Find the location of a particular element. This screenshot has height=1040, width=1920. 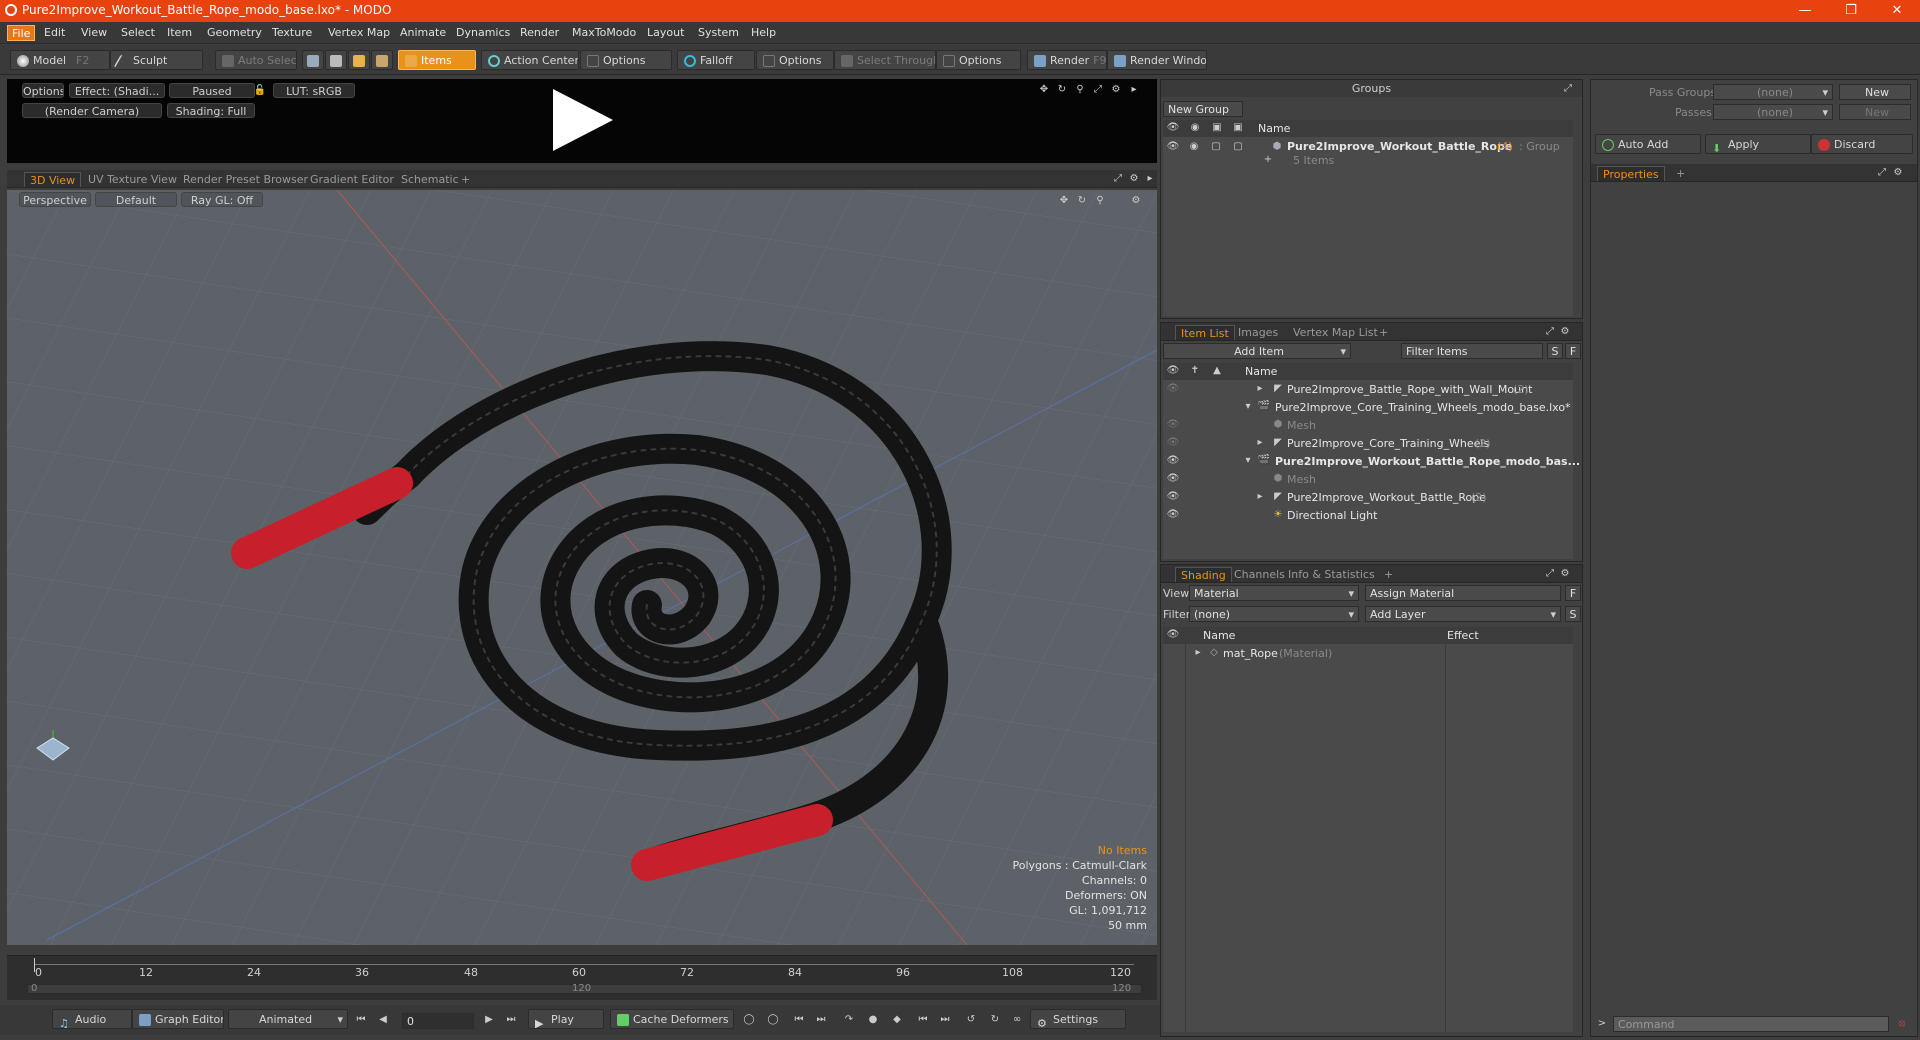

vertices-mode-button is located at coordinates (313, 60).